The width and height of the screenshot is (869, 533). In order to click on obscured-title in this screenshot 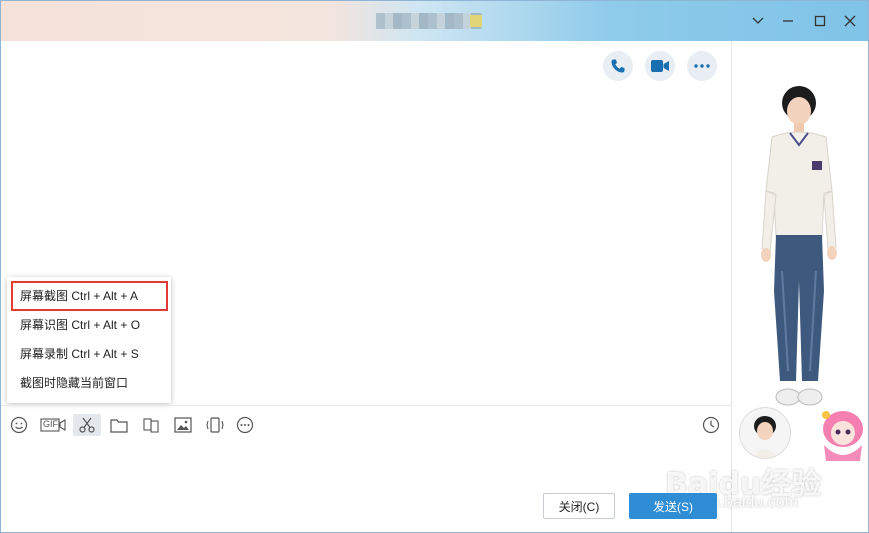, I will do `click(429, 21)`.